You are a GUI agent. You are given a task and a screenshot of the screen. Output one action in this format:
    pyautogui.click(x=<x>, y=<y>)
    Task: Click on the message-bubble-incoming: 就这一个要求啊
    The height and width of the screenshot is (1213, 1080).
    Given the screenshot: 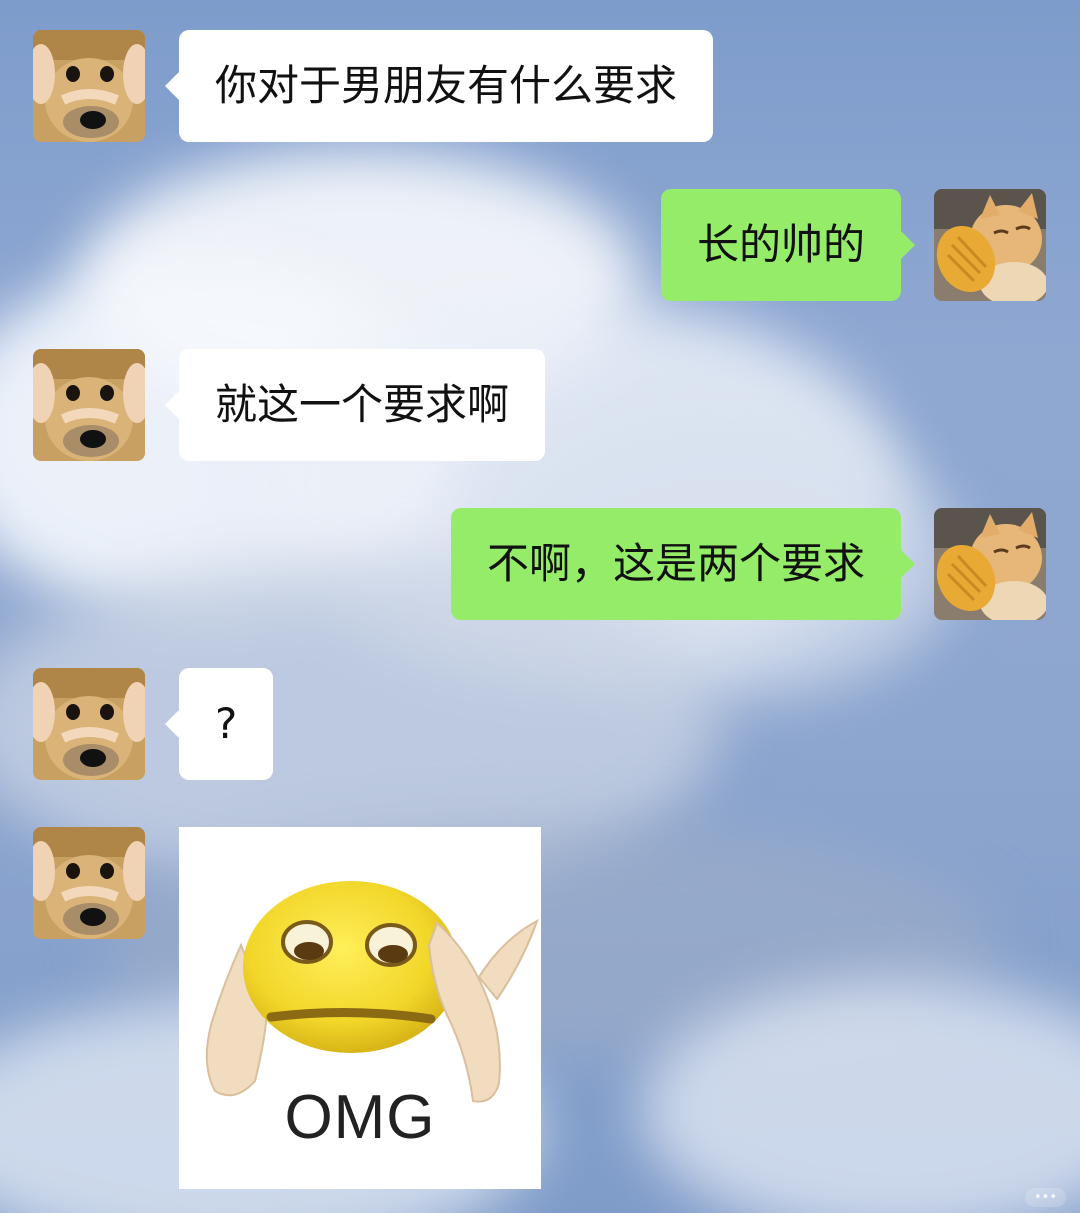 What is the action you would take?
    pyautogui.click(x=355, y=405)
    